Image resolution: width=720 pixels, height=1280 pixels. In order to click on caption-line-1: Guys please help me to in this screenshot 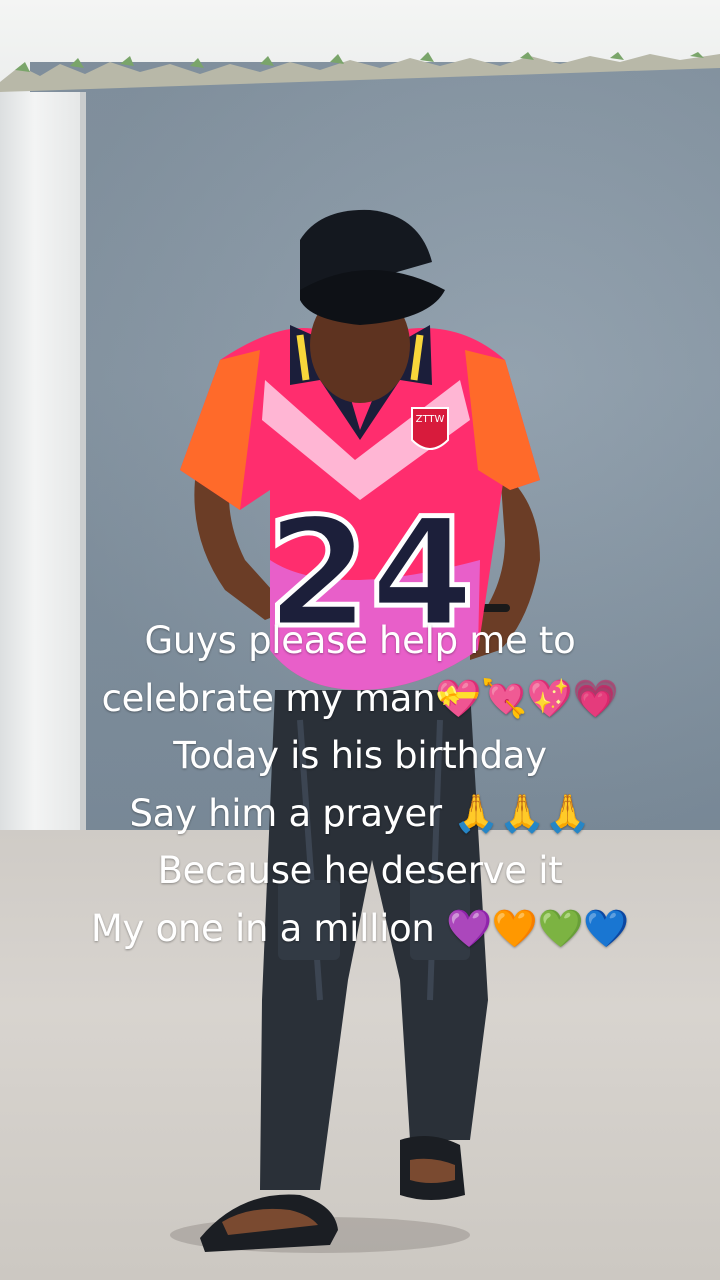, I will do `click(360, 640)`.